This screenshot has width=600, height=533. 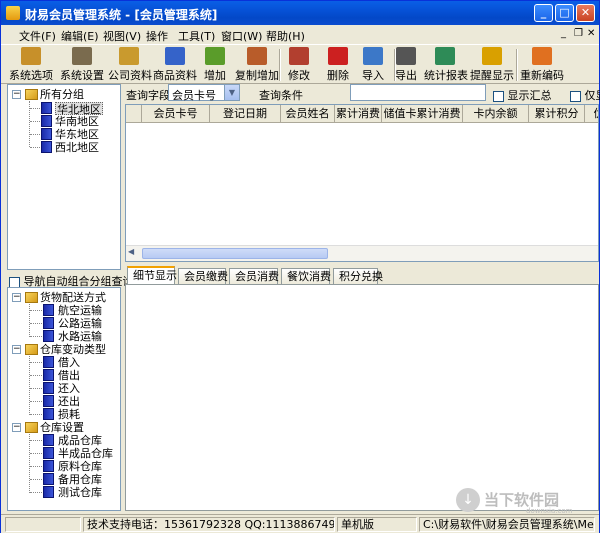 I want to click on menu-edit: 编辑(E), so click(x=80, y=36).